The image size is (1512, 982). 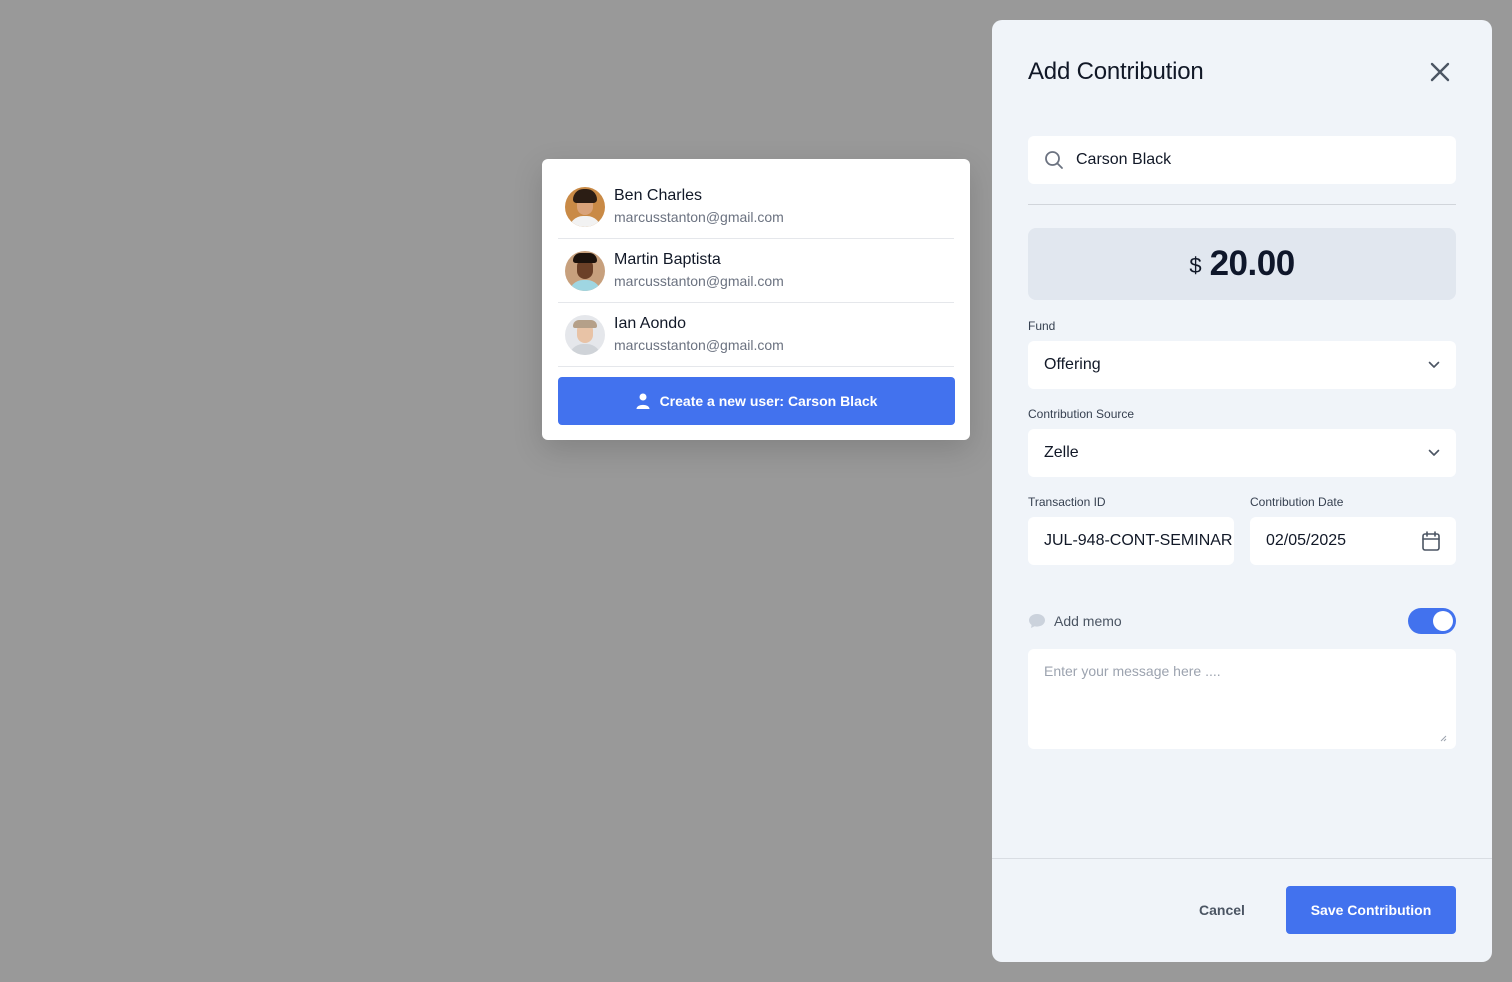 What do you see at coordinates (1242, 699) in the screenshot?
I see `memo-textarea` at bounding box center [1242, 699].